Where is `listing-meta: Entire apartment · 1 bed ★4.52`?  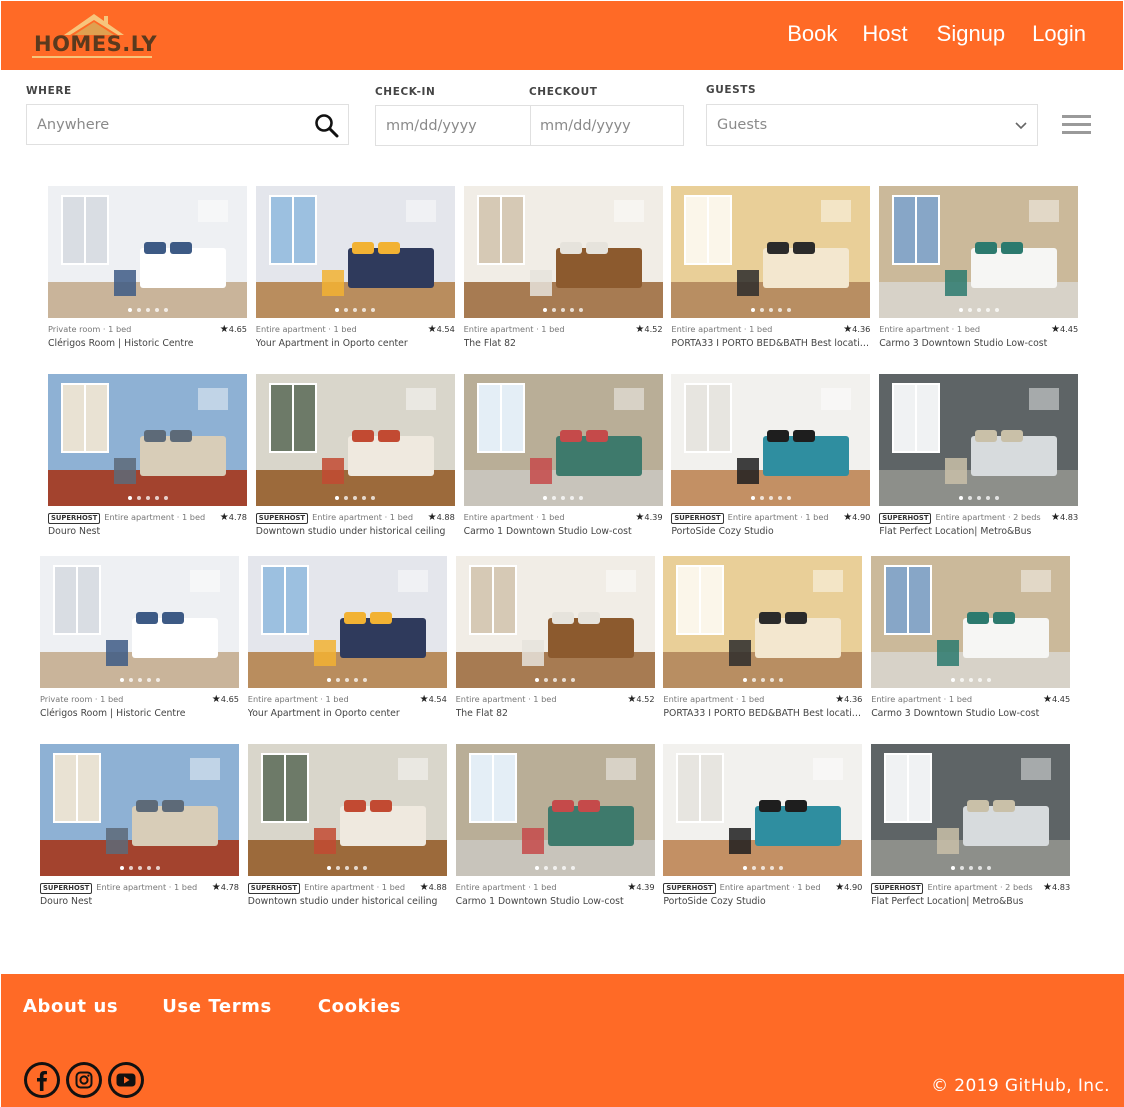
listing-meta: Entire apartment · 1 bed ★4.52 is located at coordinates (555, 701).